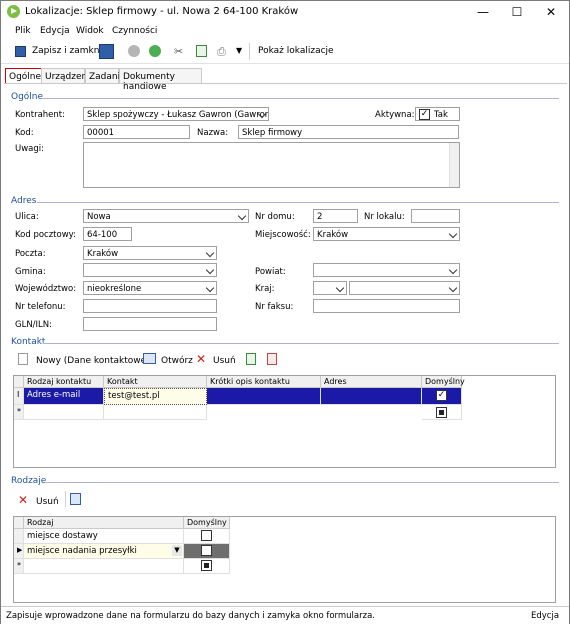  What do you see at coordinates (272, 359) in the screenshot?
I see `uncheck-doc-icon` at bounding box center [272, 359].